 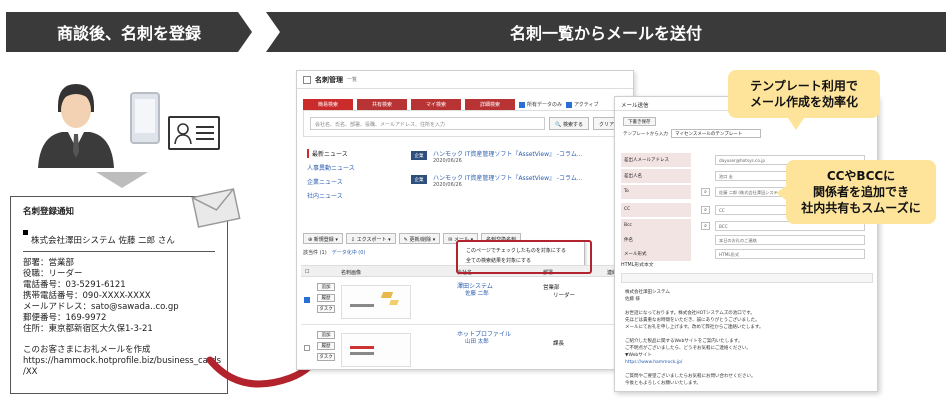 What do you see at coordinates (49, 212) in the screenshot?
I see `email-subject: 名刺登録通知` at bounding box center [49, 212].